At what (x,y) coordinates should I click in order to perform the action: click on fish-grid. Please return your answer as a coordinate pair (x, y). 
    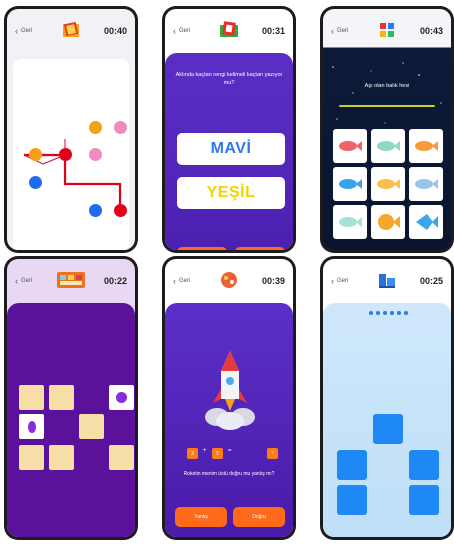
    Looking at the image, I should click on (388, 184).